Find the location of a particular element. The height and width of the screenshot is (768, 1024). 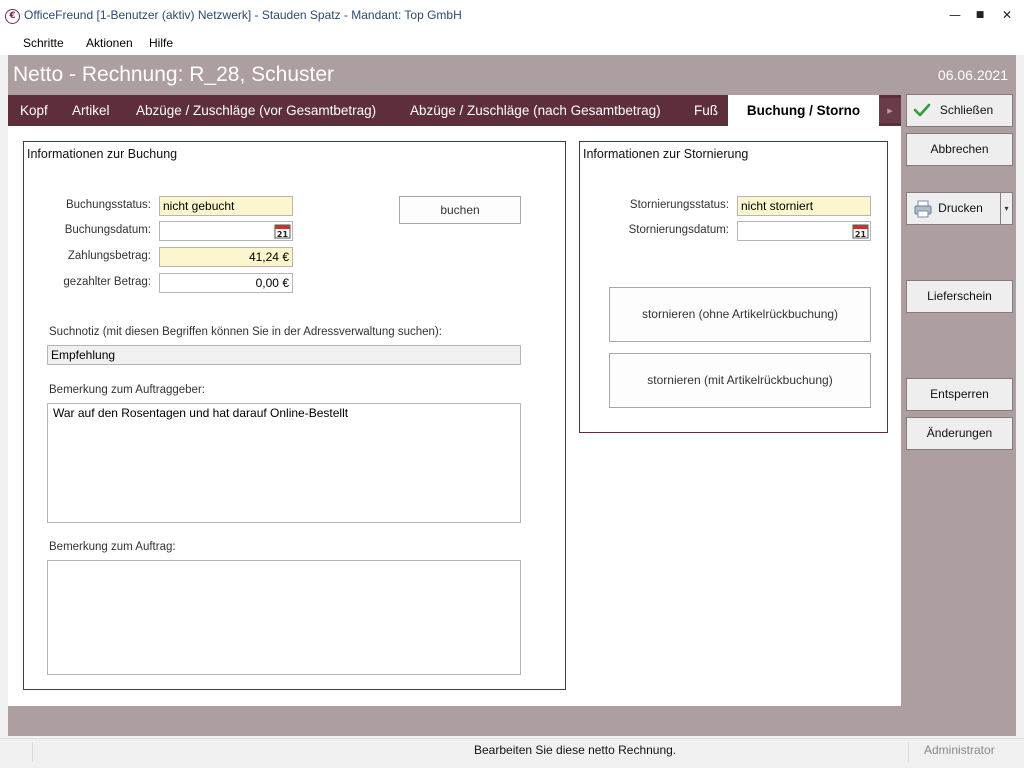

tab-fuss: Fuß is located at coordinates (706, 110).